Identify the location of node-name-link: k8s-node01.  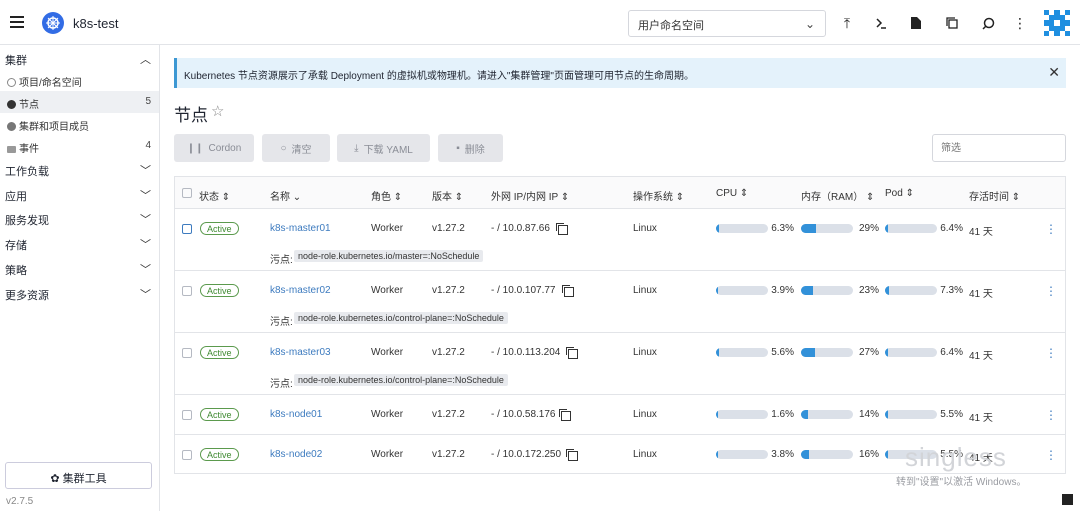
(296, 414).